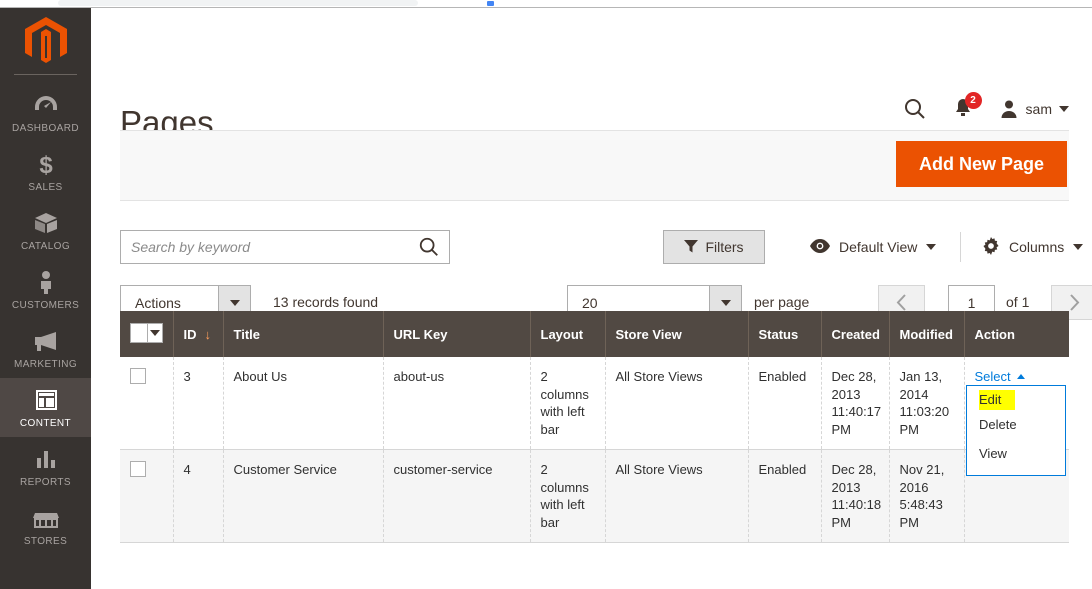  I want to click on toolbar-separator, so click(960, 247).